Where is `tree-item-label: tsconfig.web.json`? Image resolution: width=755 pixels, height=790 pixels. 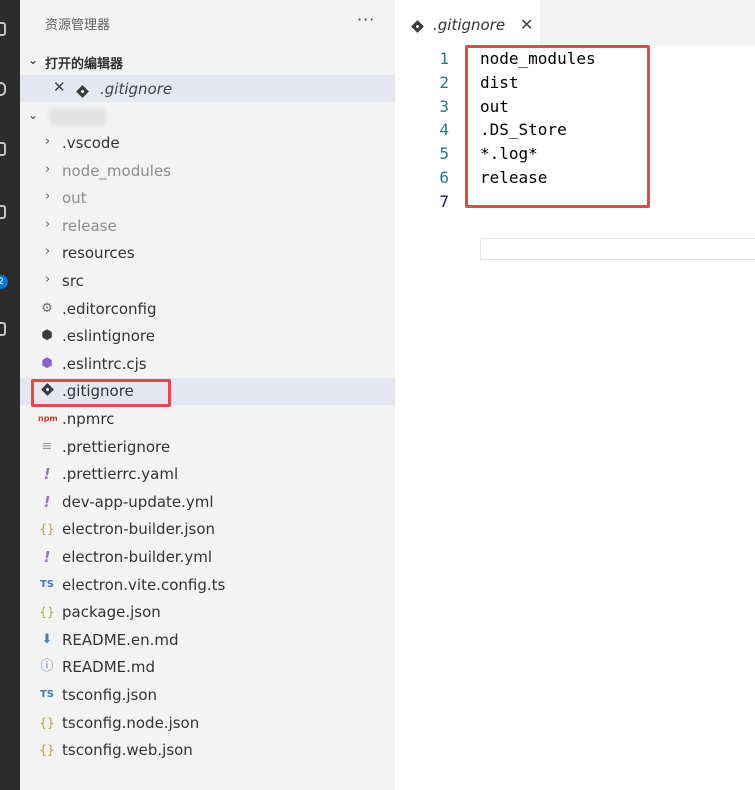 tree-item-label: tsconfig.web.json is located at coordinates (127, 750).